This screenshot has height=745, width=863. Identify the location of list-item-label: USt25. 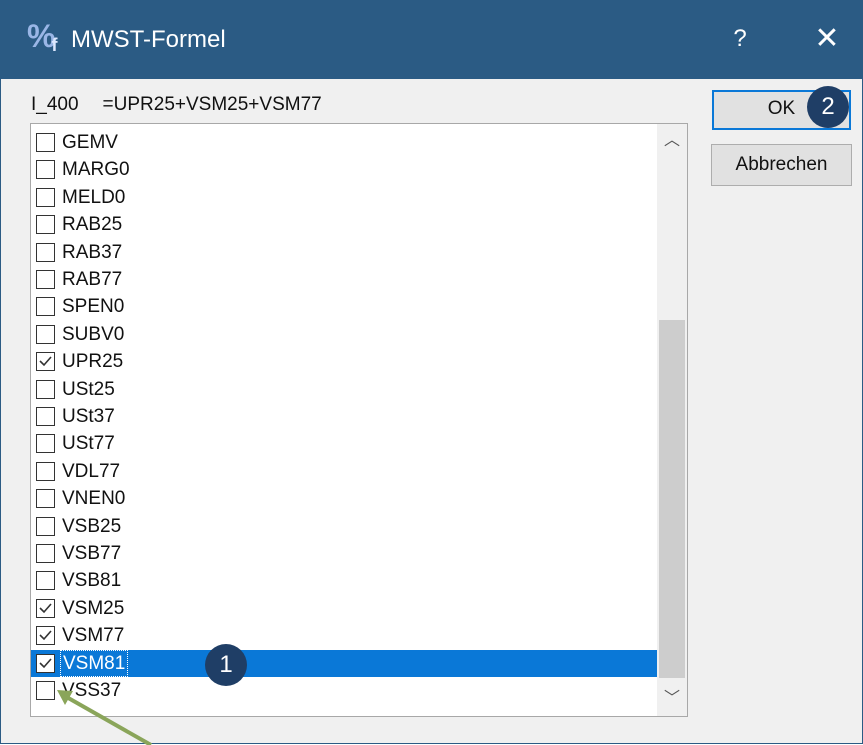
(88, 389).